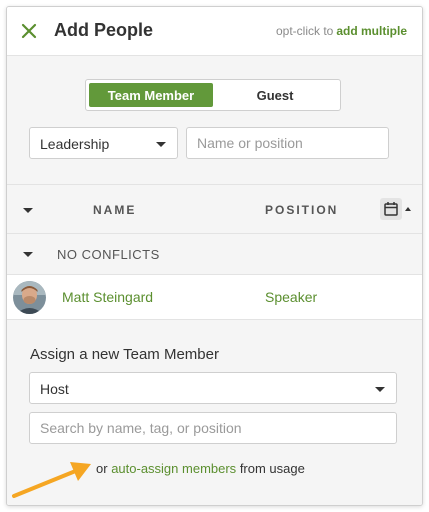 The height and width of the screenshot is (512, 429). I want to click on role-select-value: Host, so click(54, 389).